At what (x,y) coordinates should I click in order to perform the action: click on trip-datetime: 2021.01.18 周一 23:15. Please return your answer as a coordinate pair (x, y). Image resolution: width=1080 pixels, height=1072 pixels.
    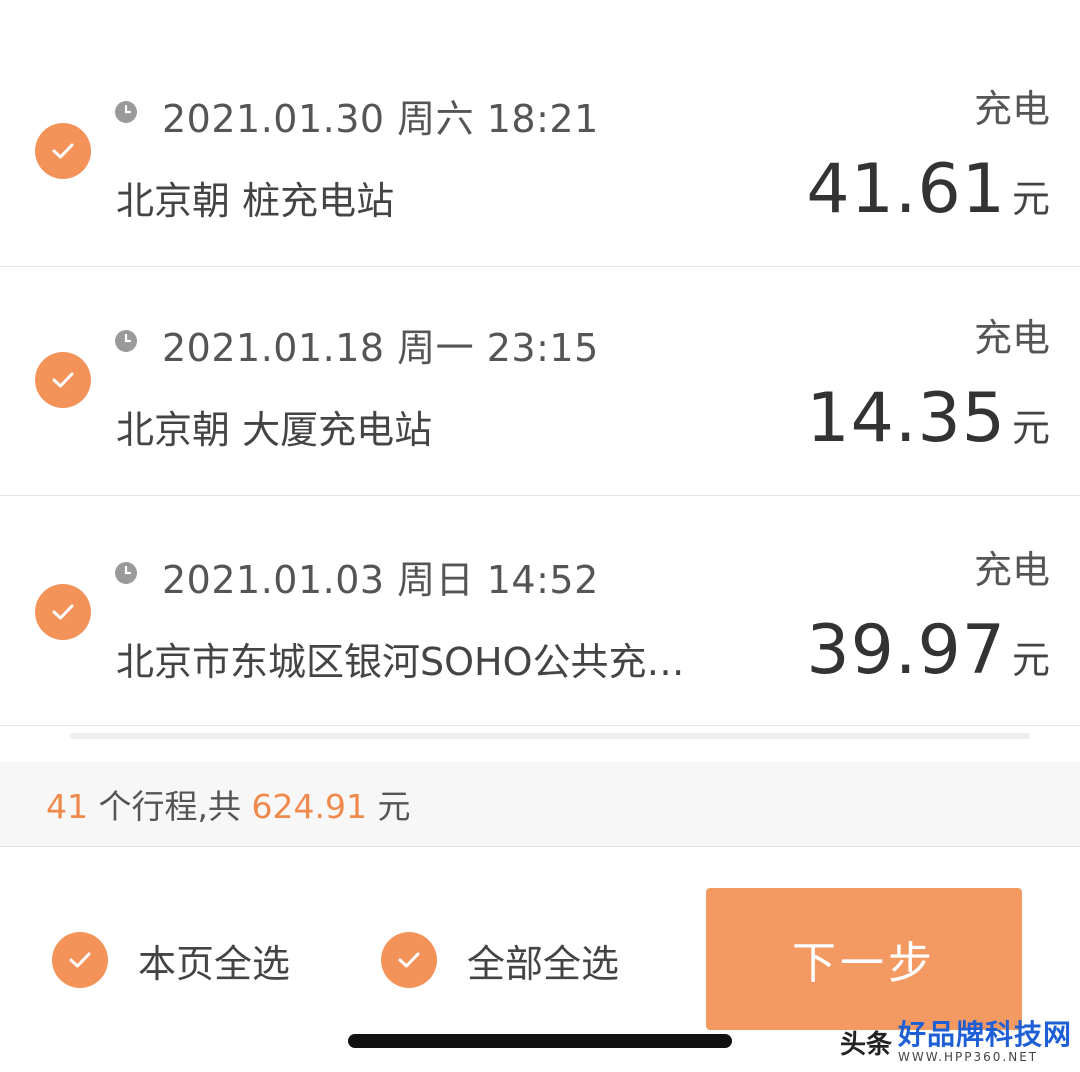
    Looking at the image, I should click on (380, 348).